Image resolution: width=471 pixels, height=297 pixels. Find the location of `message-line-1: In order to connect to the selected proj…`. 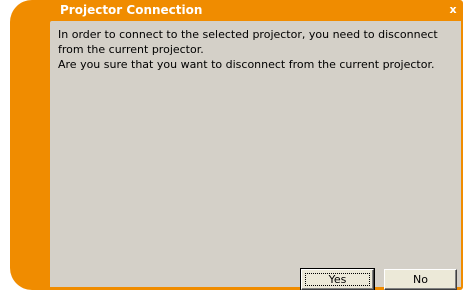

message-line-1: In order to connect to the selected proj… is located at coordinates (248, 42).